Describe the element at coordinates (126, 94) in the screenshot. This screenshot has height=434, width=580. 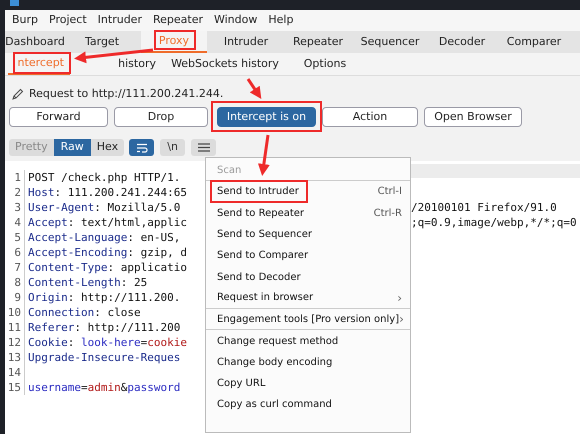
I see `request-title: Request to http://111.200.241.244.` at that location.